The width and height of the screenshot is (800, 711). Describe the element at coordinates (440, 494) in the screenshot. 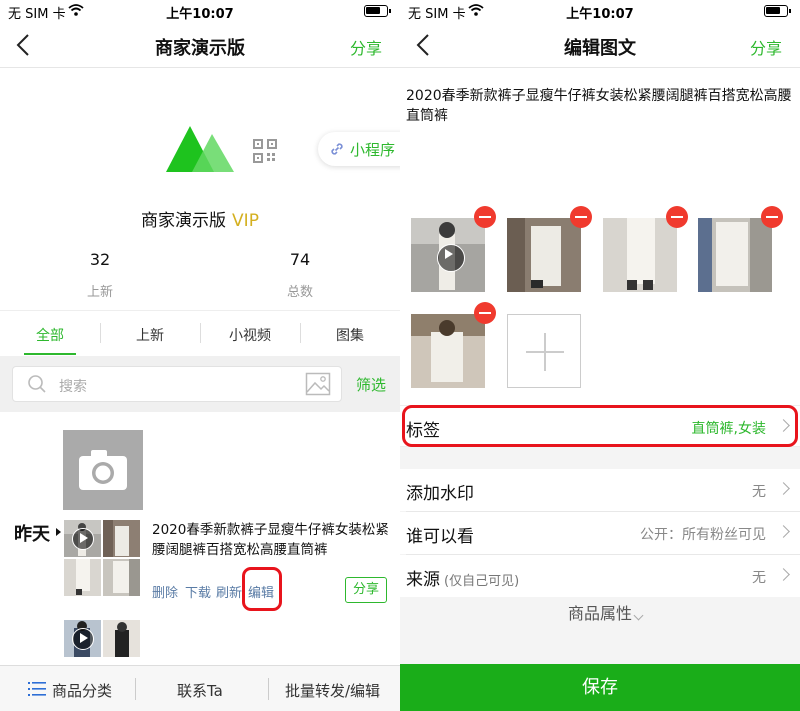

I see `watermark-label: 添加水印` at that location.